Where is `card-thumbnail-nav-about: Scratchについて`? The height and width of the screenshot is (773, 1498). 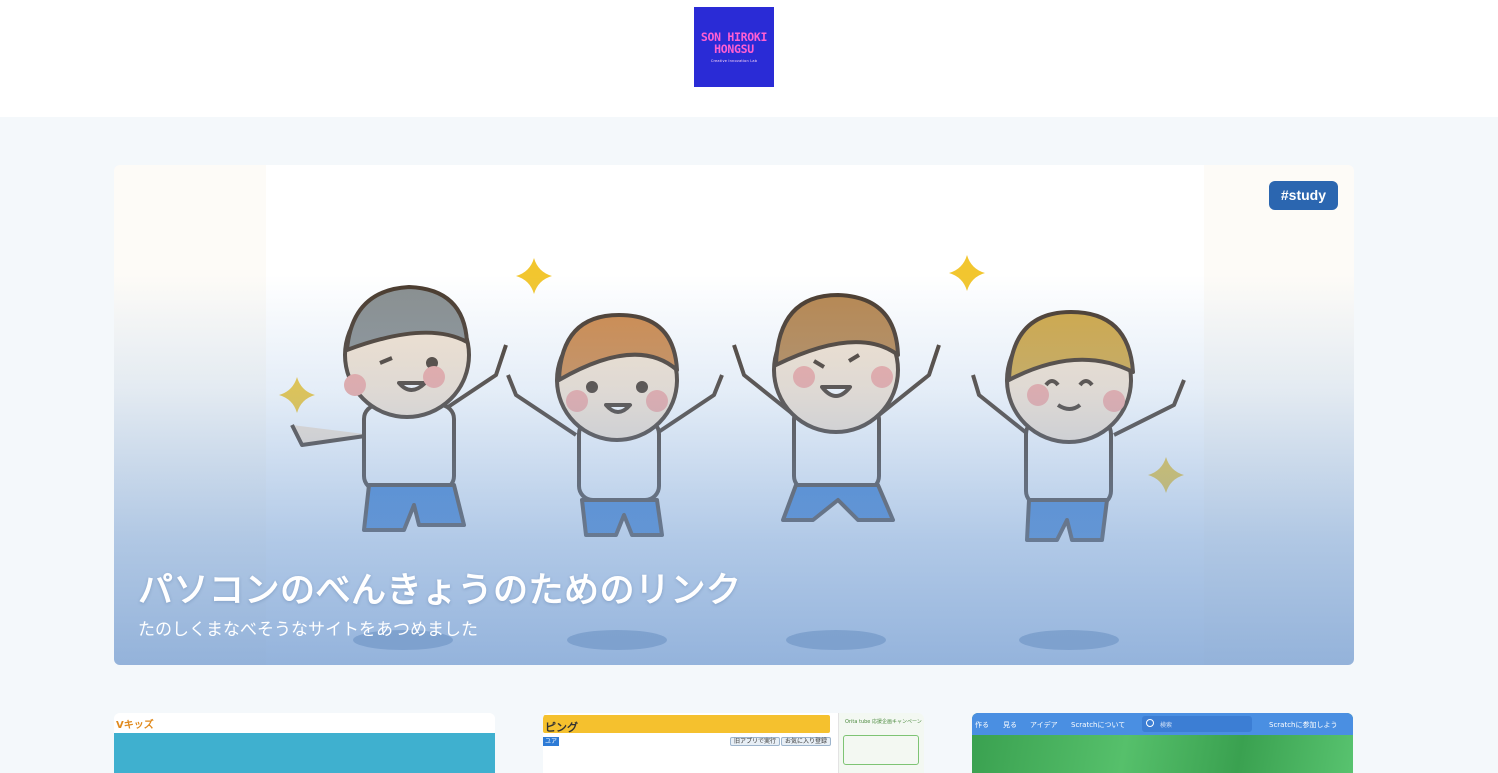
card-thumbnail-nav-about: Scratchについて is located at coordinates (1098, 725).